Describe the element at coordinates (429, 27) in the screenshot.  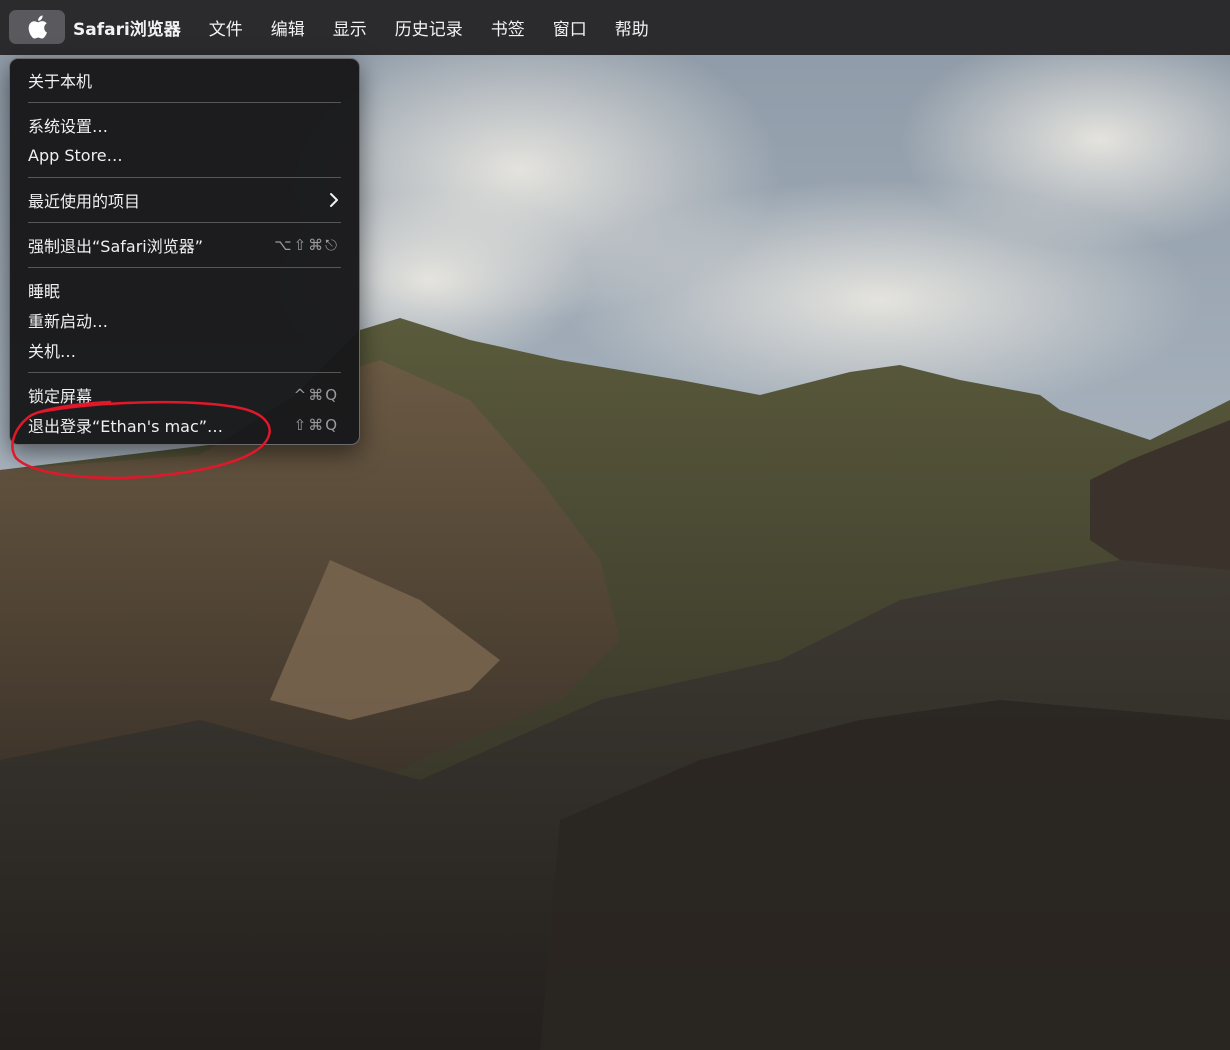
I see `menu-history: 历史记录` at that location.